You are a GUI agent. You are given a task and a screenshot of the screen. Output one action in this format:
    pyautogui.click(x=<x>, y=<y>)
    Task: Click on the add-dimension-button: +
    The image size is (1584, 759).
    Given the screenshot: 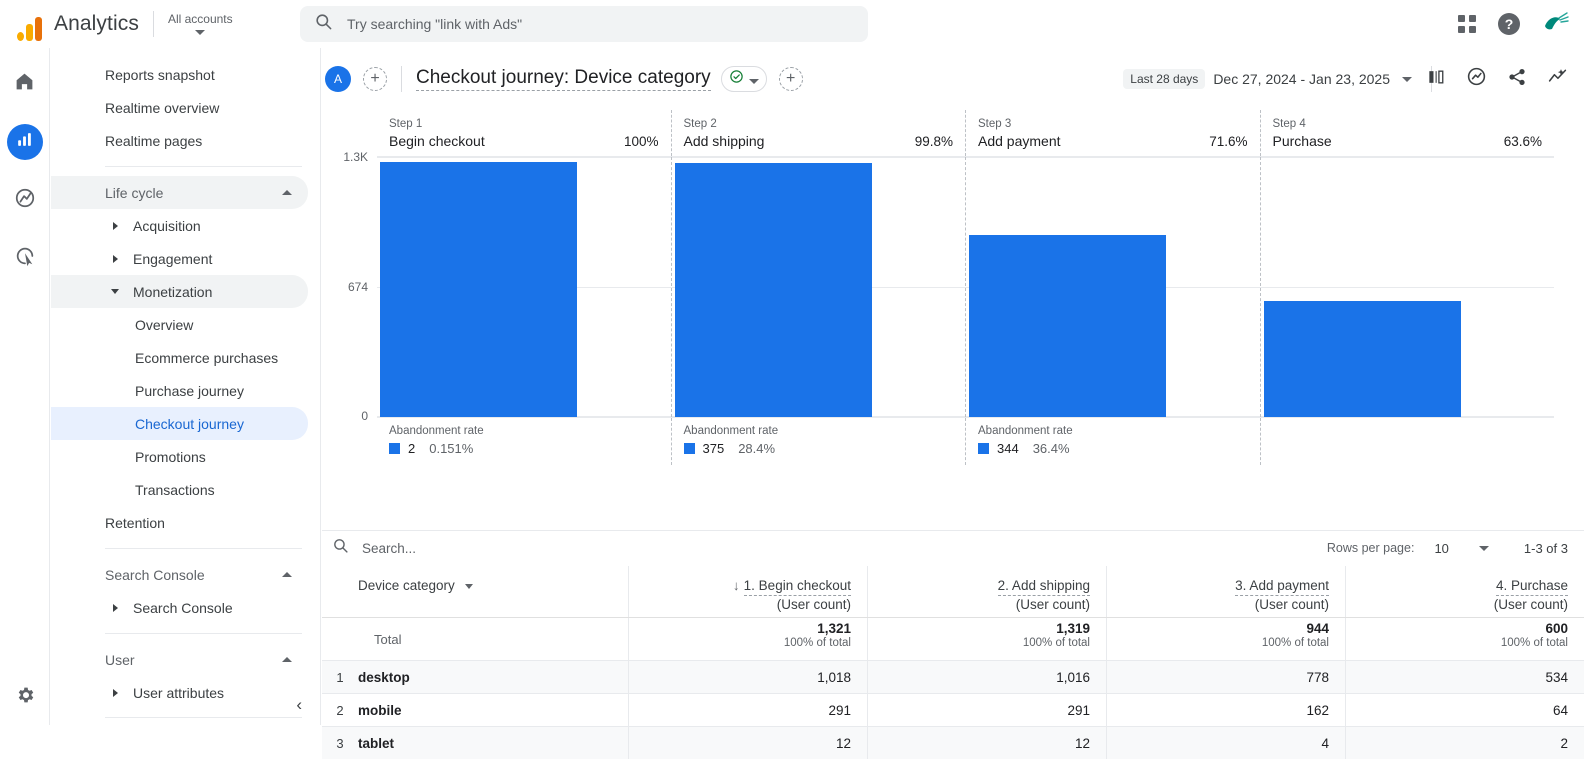 What is the action you would take?
    pyautogui.click(x=790, y=79)
    